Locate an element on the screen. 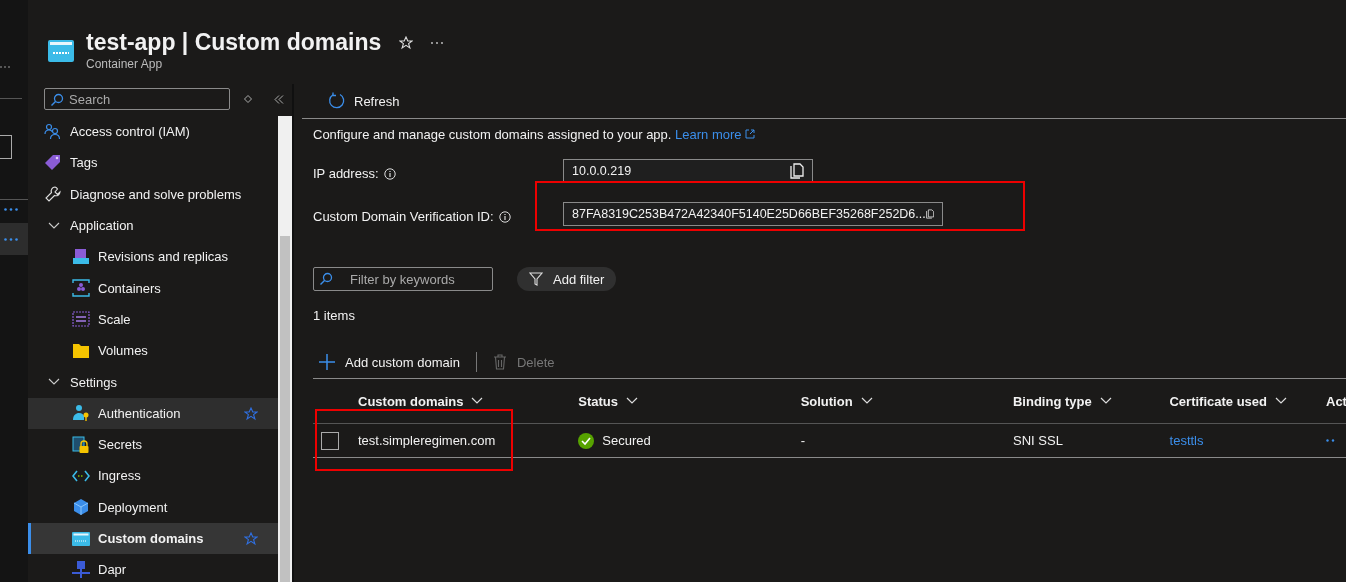  scale-icon is located at coordinates (81, 319).